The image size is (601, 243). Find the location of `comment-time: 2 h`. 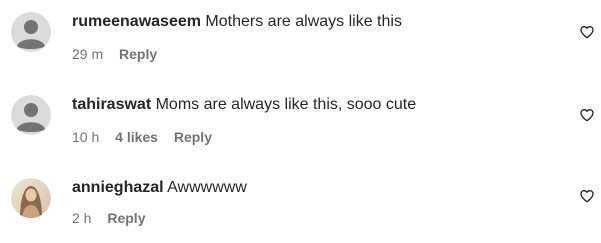

comment-time: 2 h is located at coordinates (81, 218).